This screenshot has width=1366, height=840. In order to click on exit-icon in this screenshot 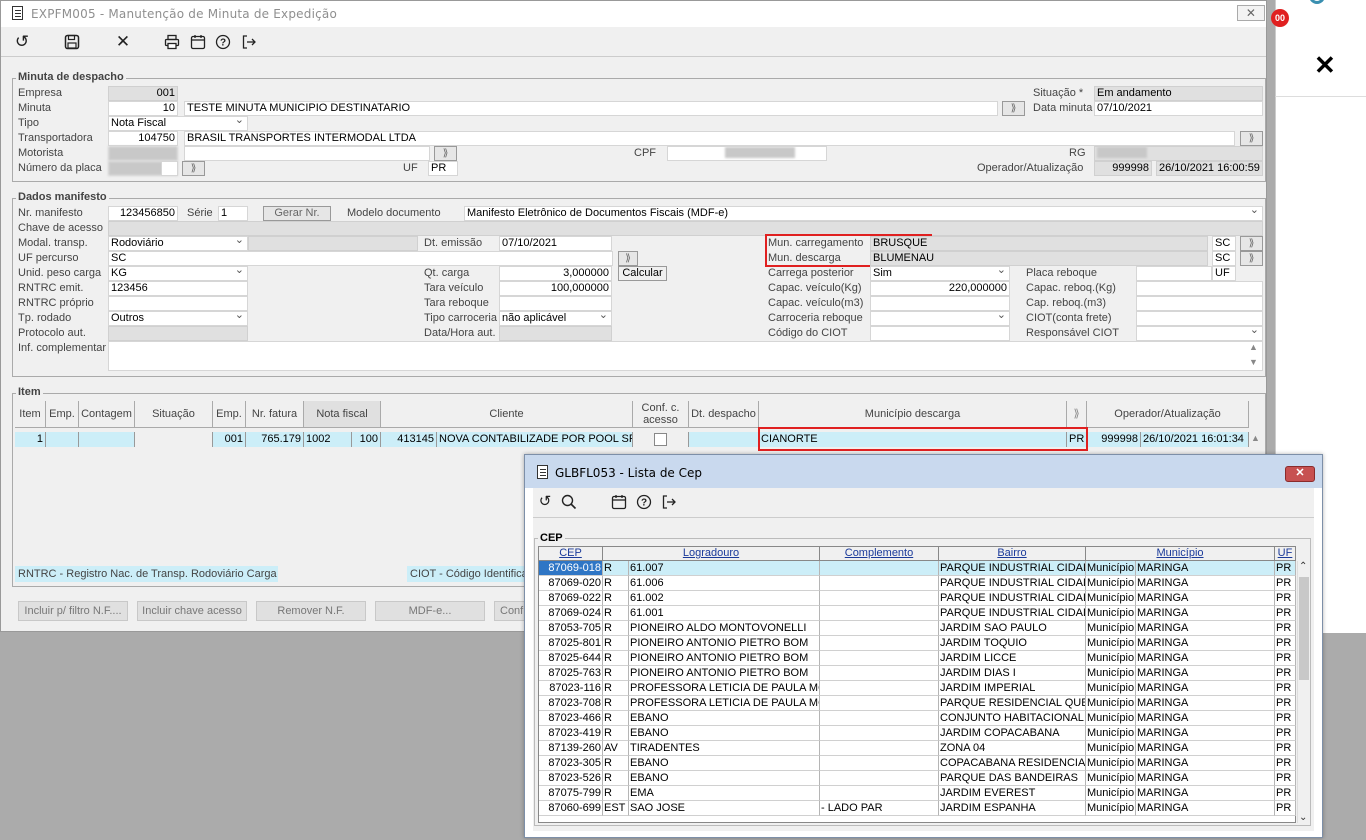, I will do `click(249, 42)`.